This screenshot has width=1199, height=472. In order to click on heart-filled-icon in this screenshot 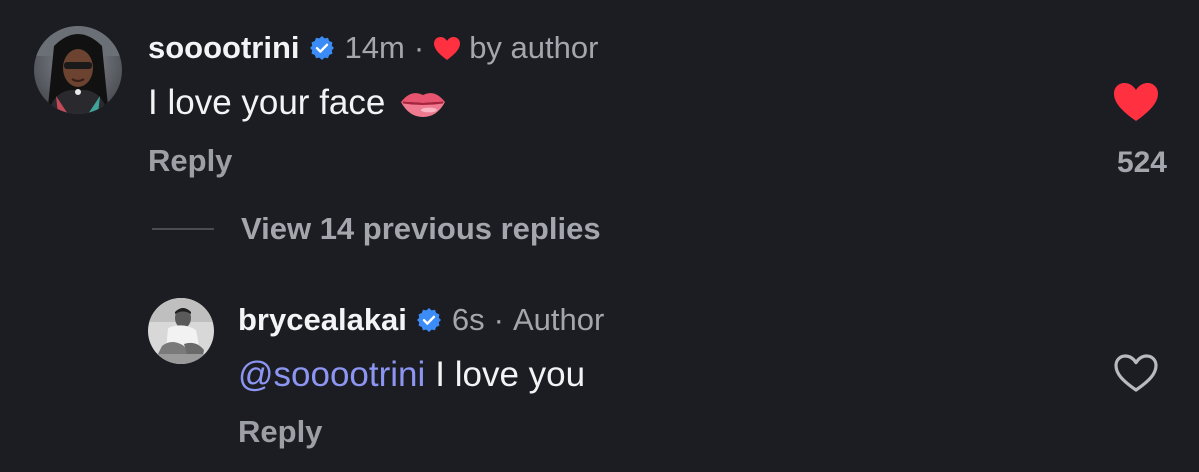, I will do `click(447, 48)`.